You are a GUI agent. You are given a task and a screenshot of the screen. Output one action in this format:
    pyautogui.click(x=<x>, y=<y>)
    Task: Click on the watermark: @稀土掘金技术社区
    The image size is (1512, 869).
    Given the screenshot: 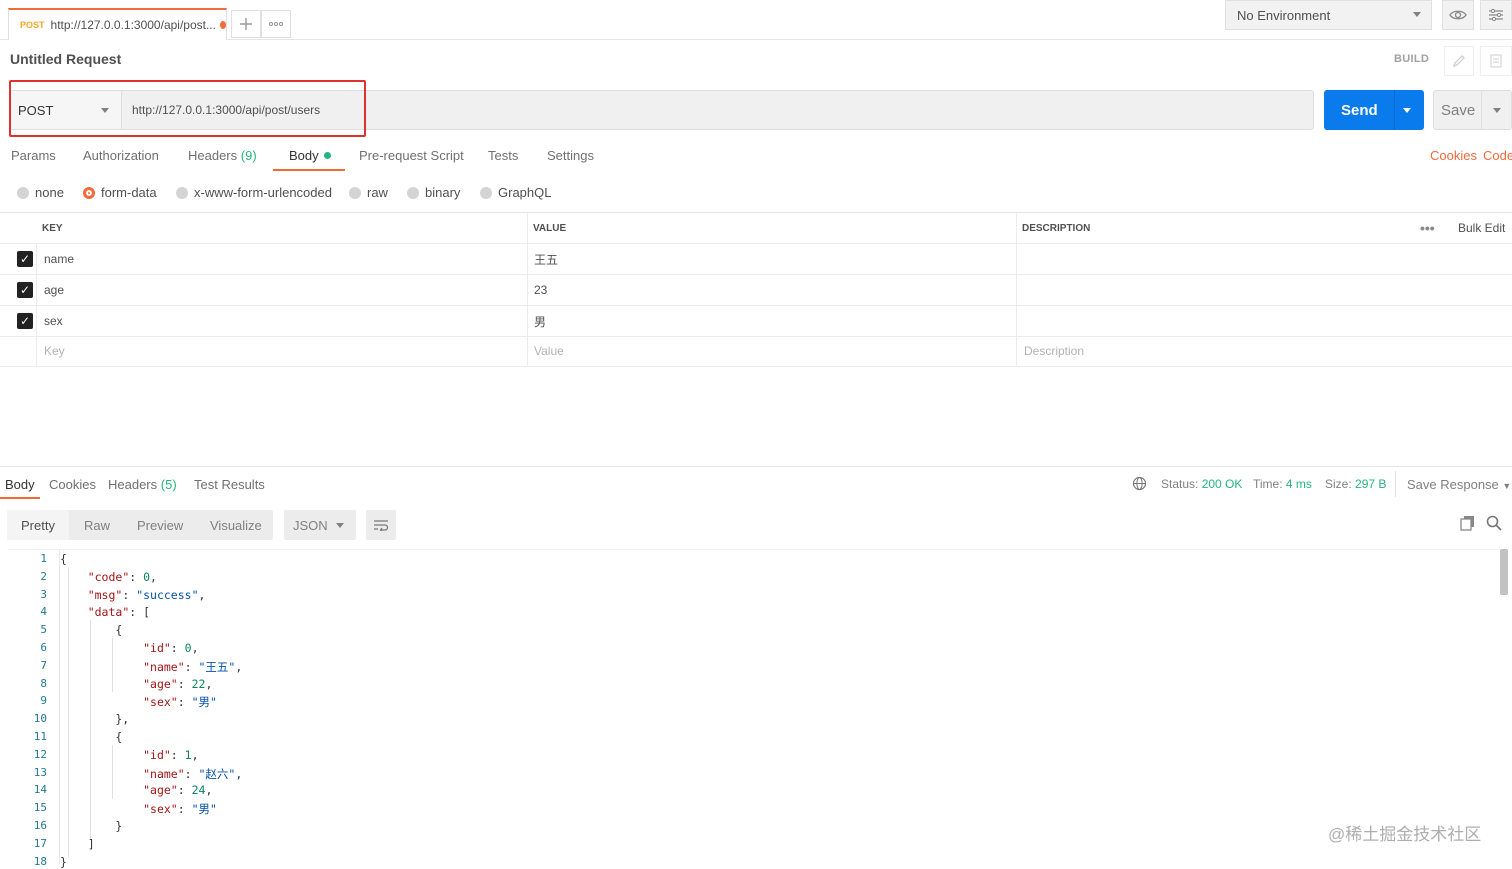 What is the action you would take?
    pyautogui.click(x=1405, y=834)
    